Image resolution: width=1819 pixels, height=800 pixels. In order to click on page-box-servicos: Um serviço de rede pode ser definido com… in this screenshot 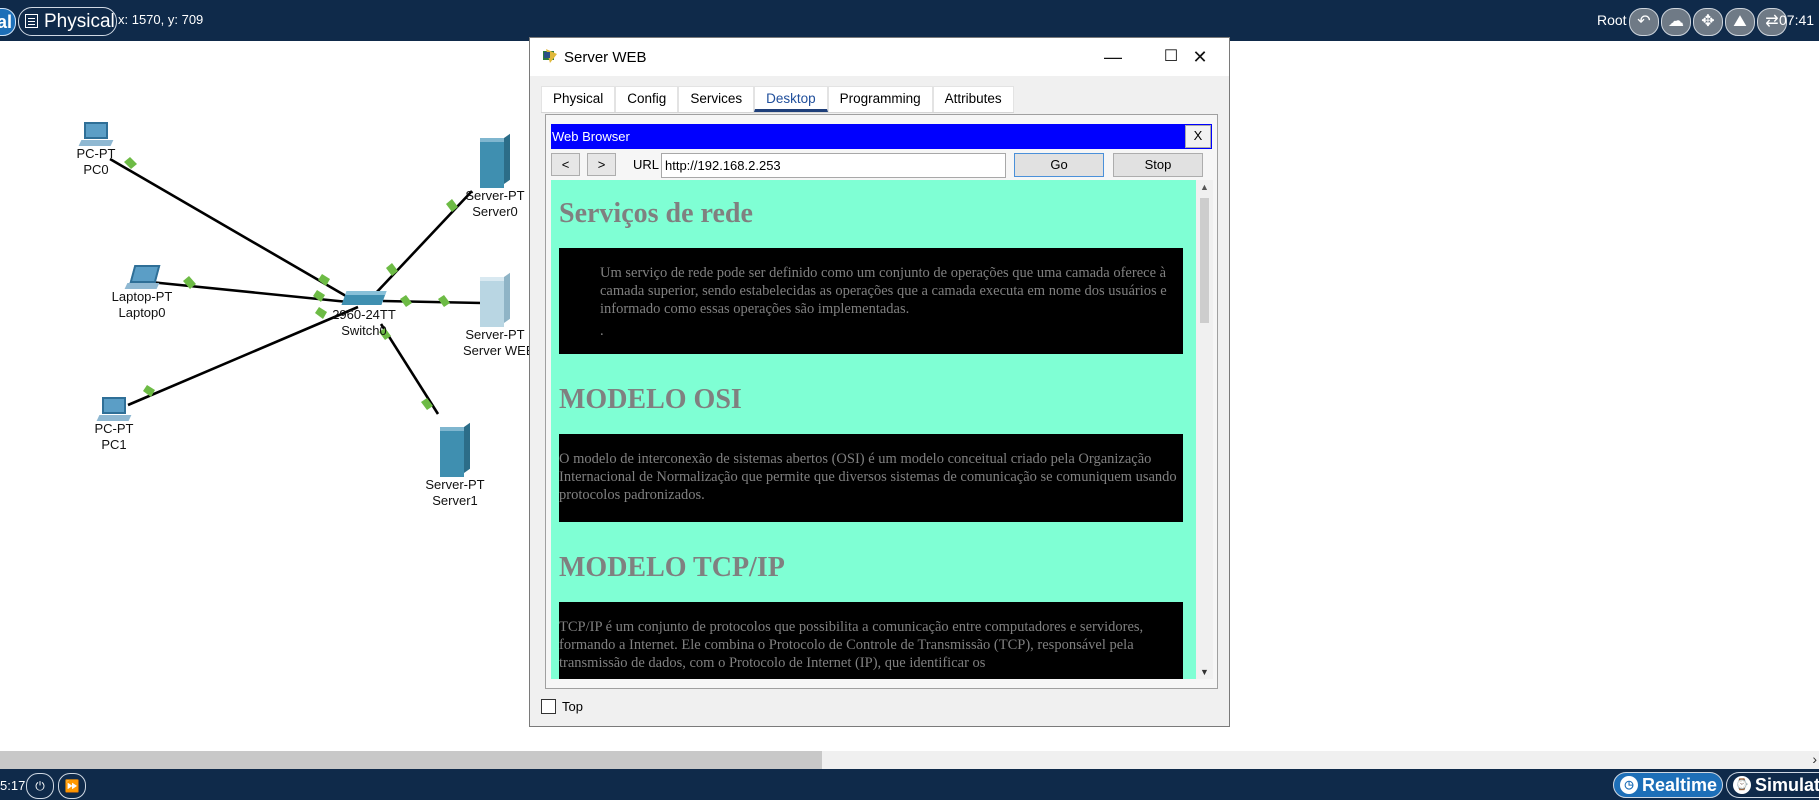, I will do `click(871, 301)`.